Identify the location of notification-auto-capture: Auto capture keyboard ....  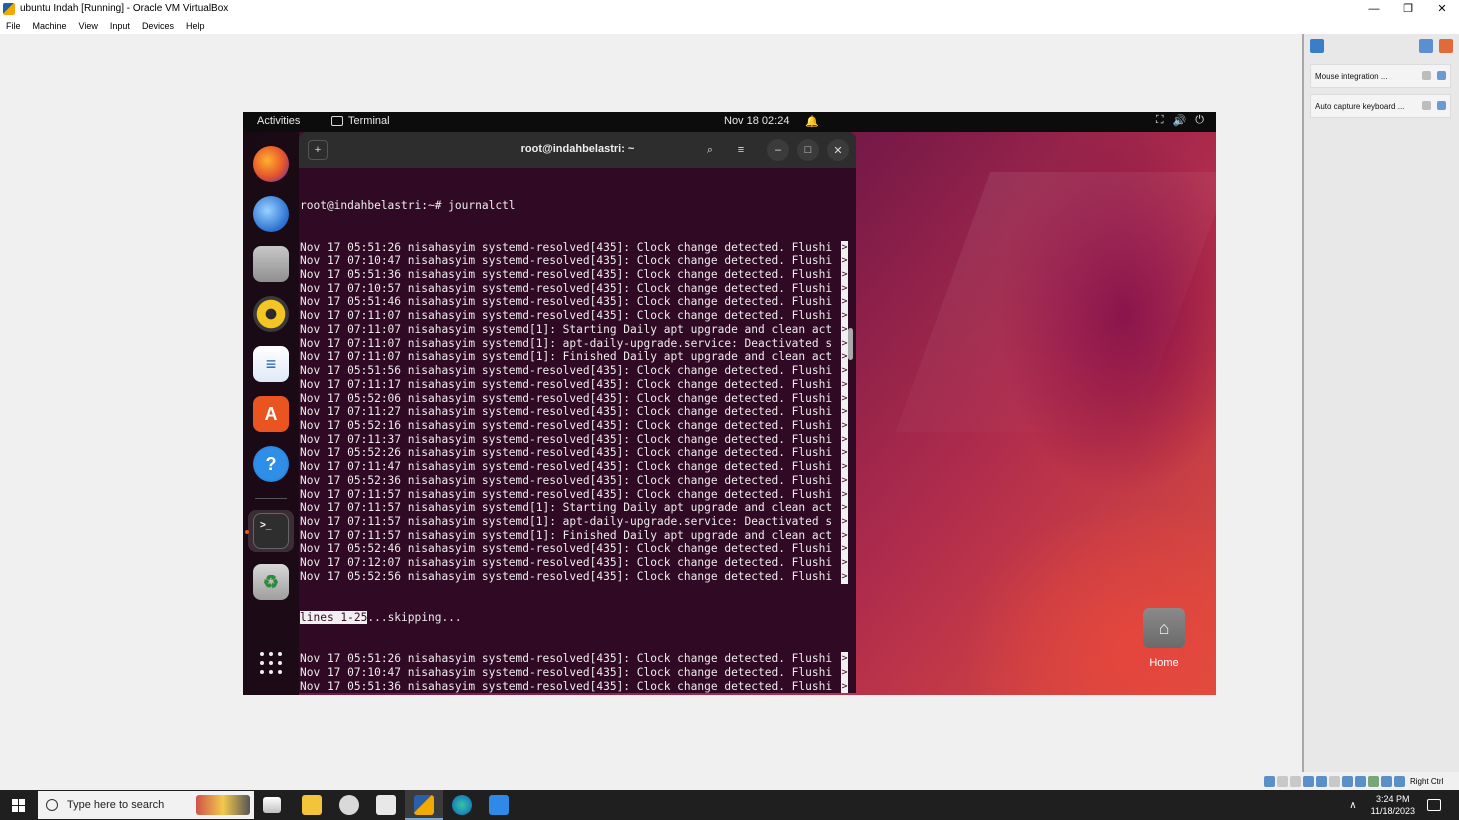
(1380, 106).